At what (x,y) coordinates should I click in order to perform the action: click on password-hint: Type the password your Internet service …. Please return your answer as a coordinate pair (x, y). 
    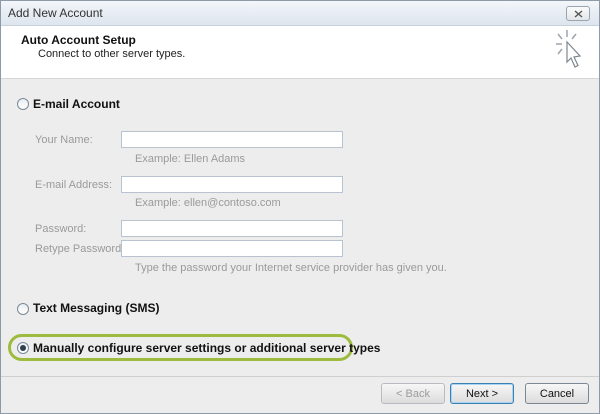
    Looking at the image, I should click on (291, 268).